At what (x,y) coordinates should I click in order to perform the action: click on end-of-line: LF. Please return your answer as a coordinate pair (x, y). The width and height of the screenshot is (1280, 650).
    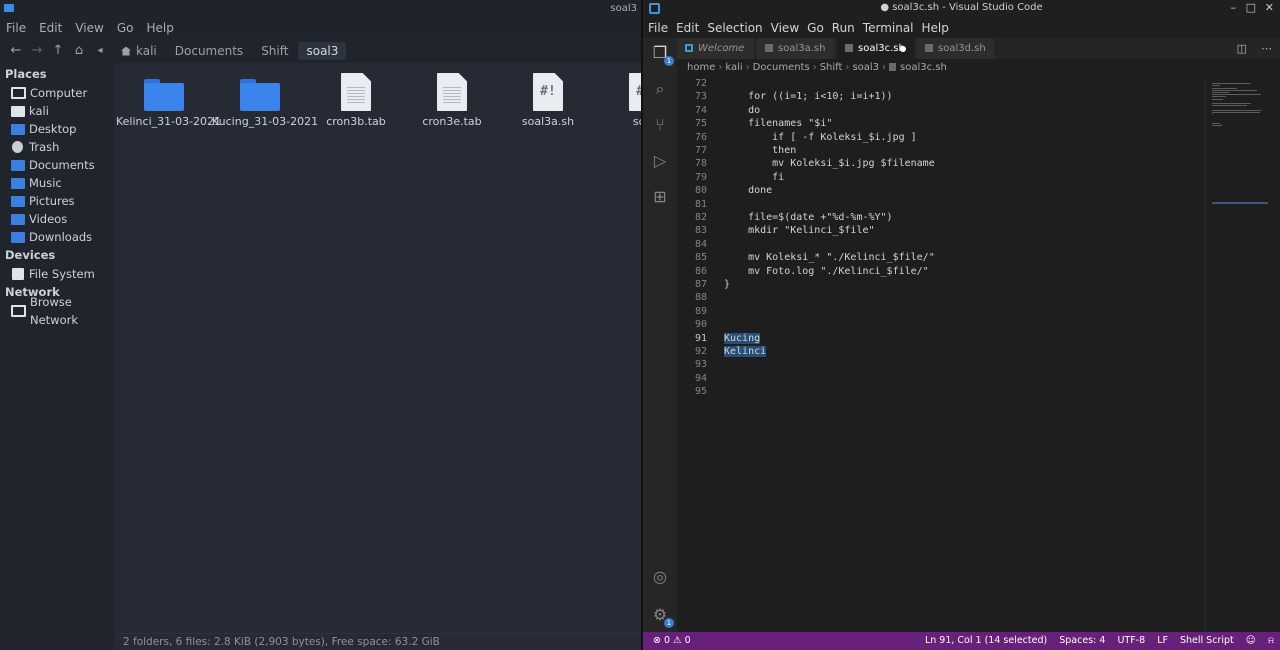
    Looking at the image, I should click on (1162, 640).